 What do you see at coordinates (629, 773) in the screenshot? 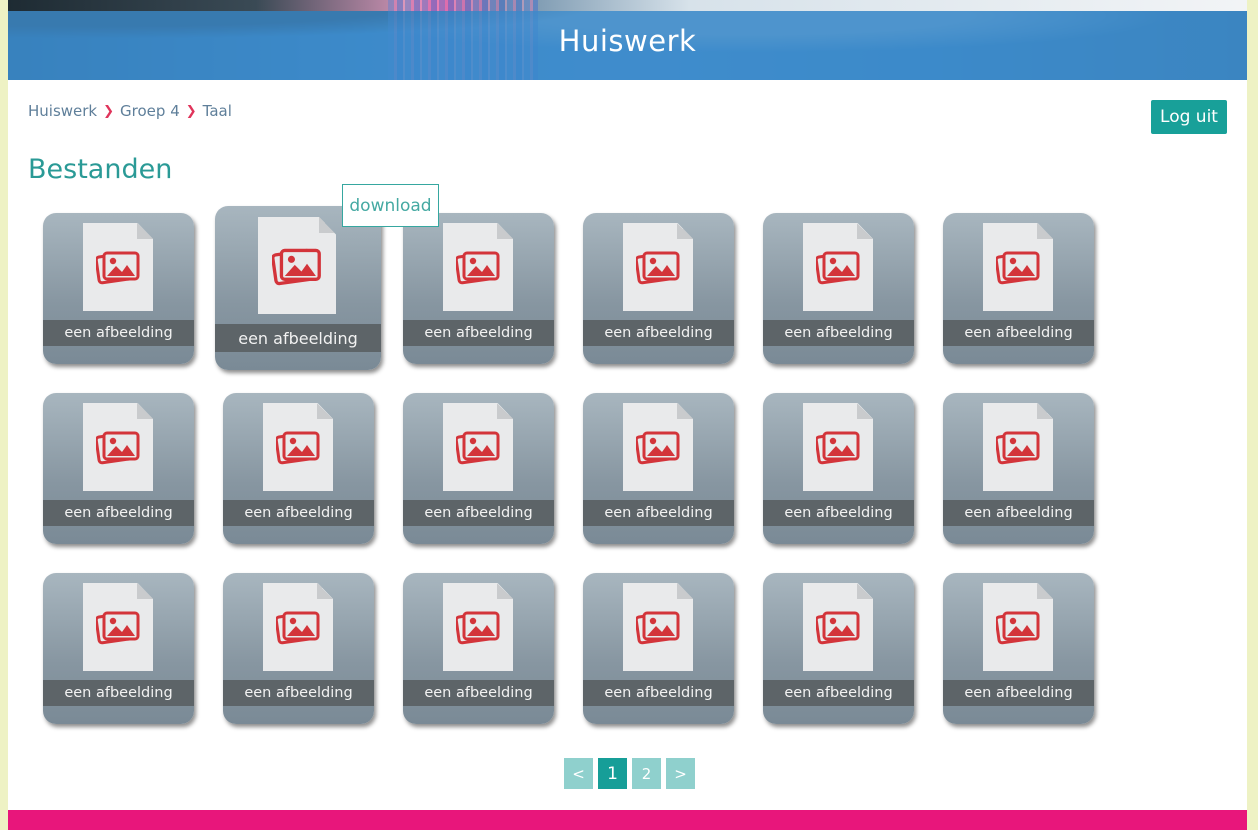
I see `pagination: < 1 2 >` at bounding box center [629, 773].